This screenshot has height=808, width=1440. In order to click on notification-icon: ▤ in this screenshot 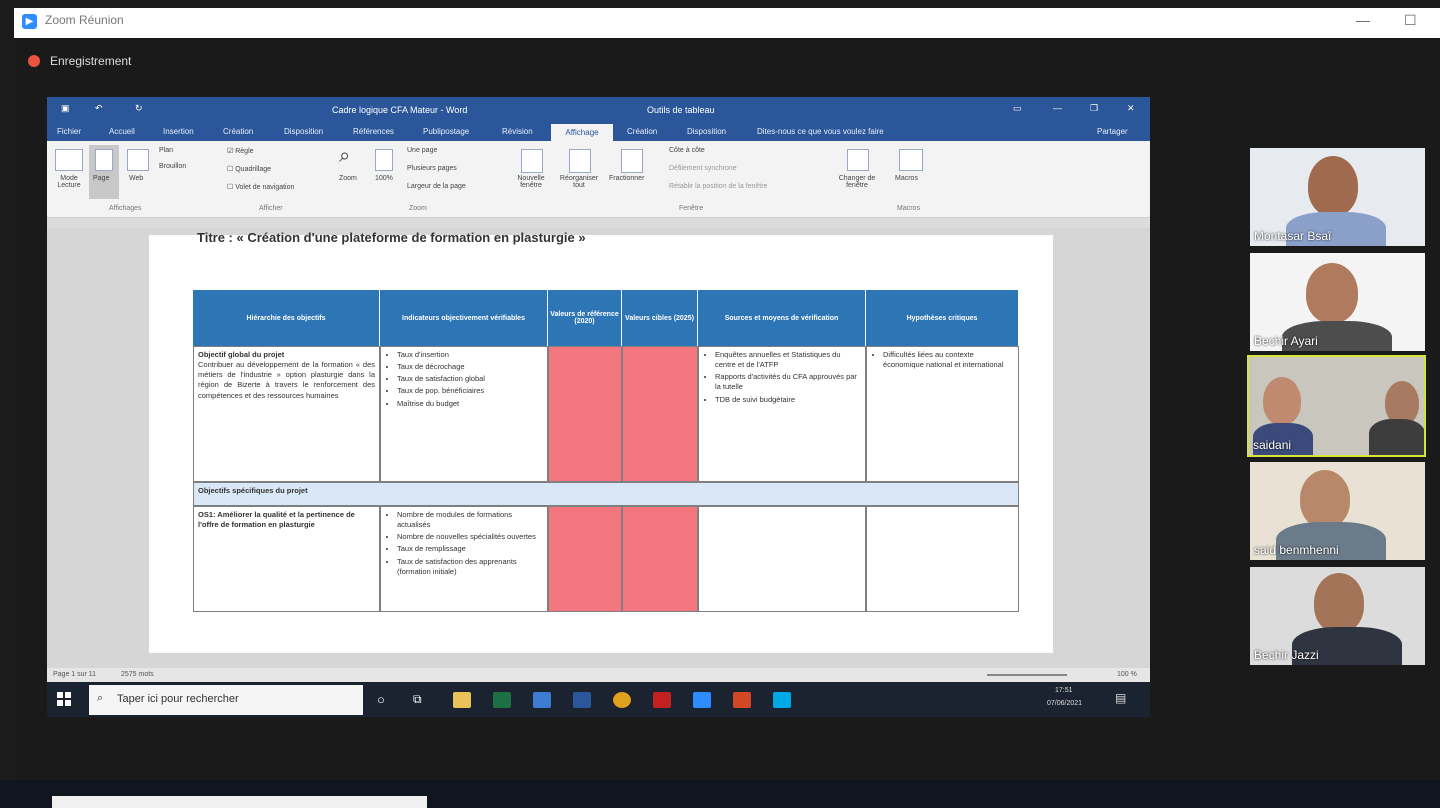, I will do `click(1120, 698)`.